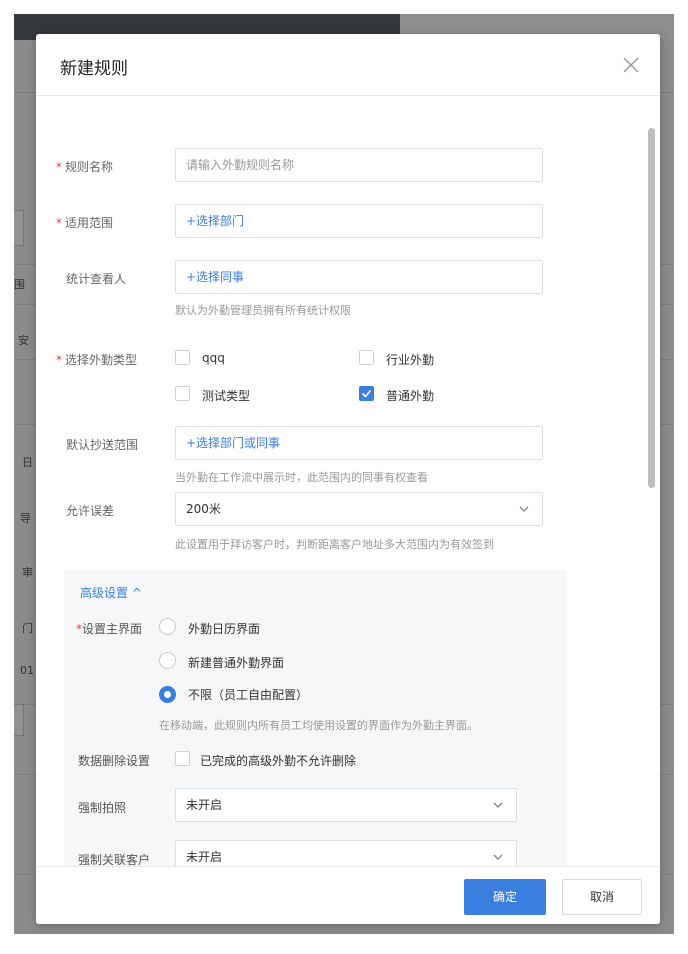 This screenshot has height=954, width=688. Describe the element at coordinates (102, 808) in the screenshot. I see `photo-label: 强制拍照` at that location.